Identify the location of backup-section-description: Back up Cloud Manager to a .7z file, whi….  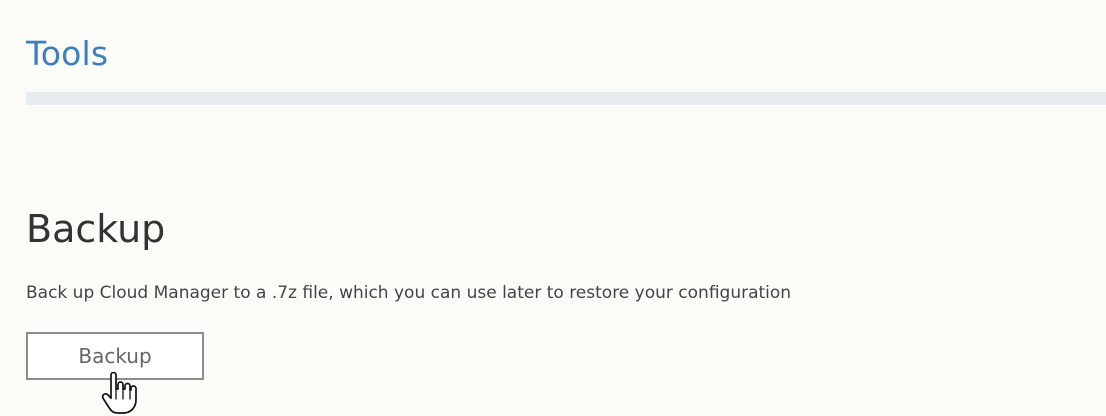
(409, 293).